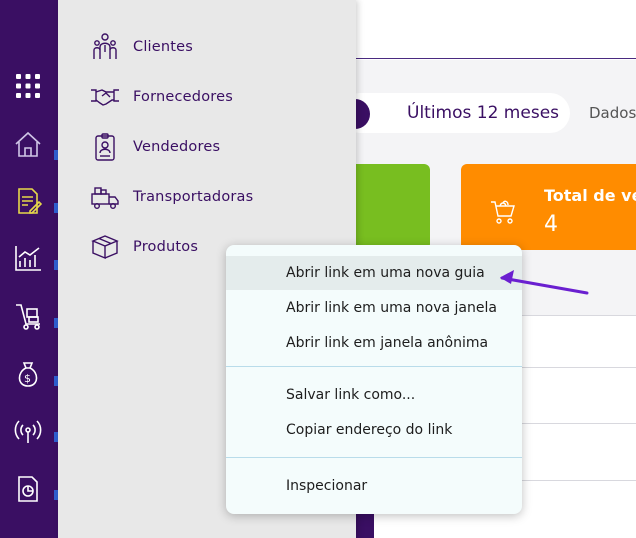 This screenshot has width=636, height=538. What do you see at coordinates (28, 316) in the screenshot?
I see `hand-truck-icon` at bounding box center [28, 316].